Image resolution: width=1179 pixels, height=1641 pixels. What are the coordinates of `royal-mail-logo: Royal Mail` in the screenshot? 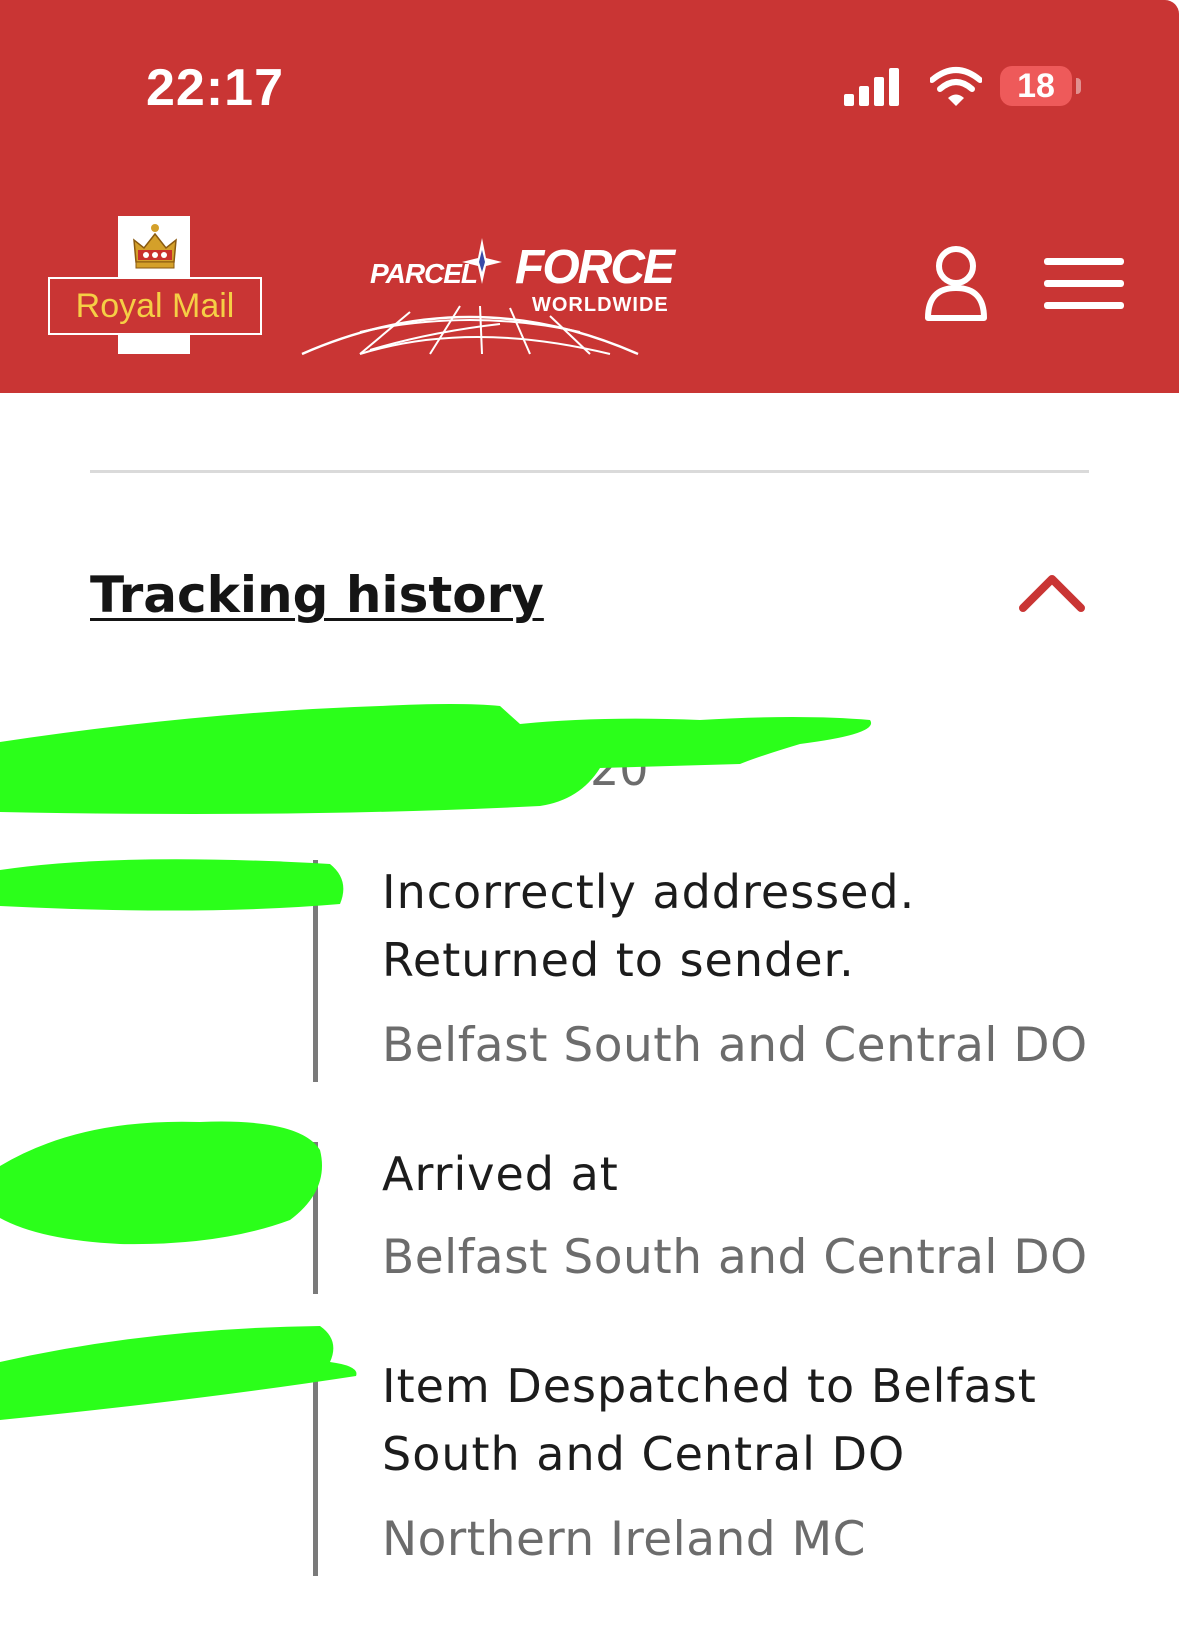 It's located at (155, 285).